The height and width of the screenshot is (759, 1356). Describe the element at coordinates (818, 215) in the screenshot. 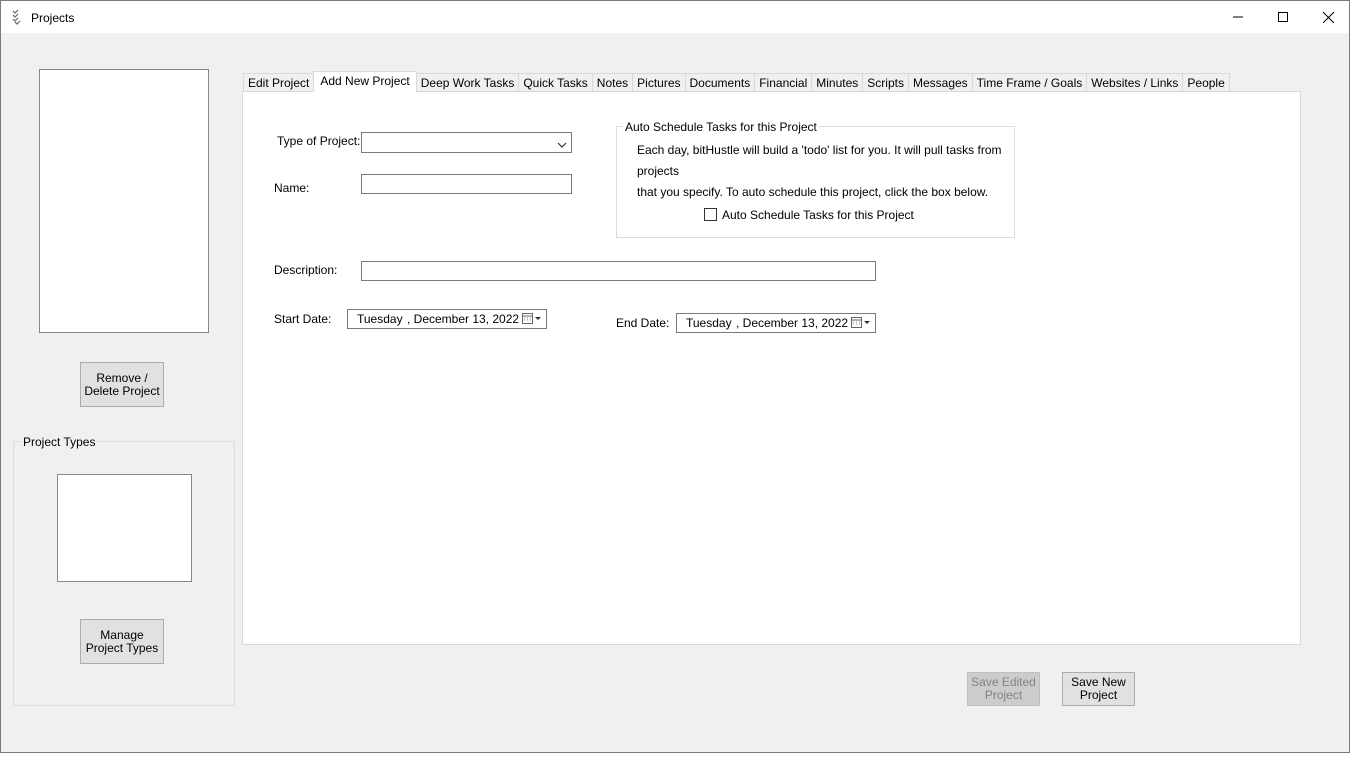

I see `auto-schedule-checkbox-label: Auto Schedule Tasks for this Project` at that location.